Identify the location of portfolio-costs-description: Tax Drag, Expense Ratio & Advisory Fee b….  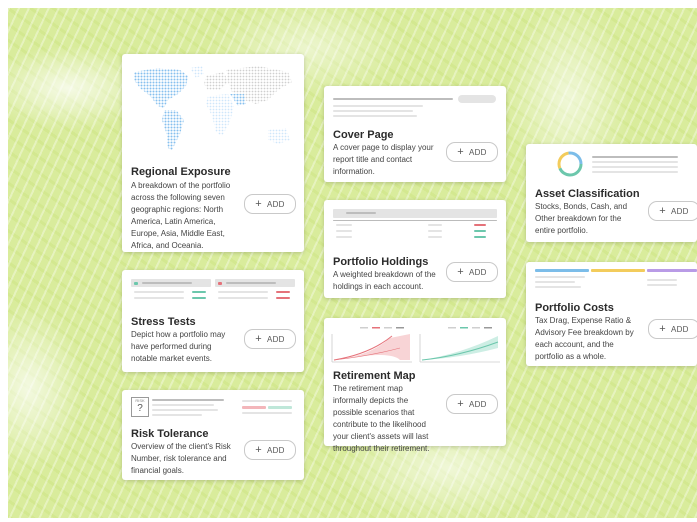
(584, 338).